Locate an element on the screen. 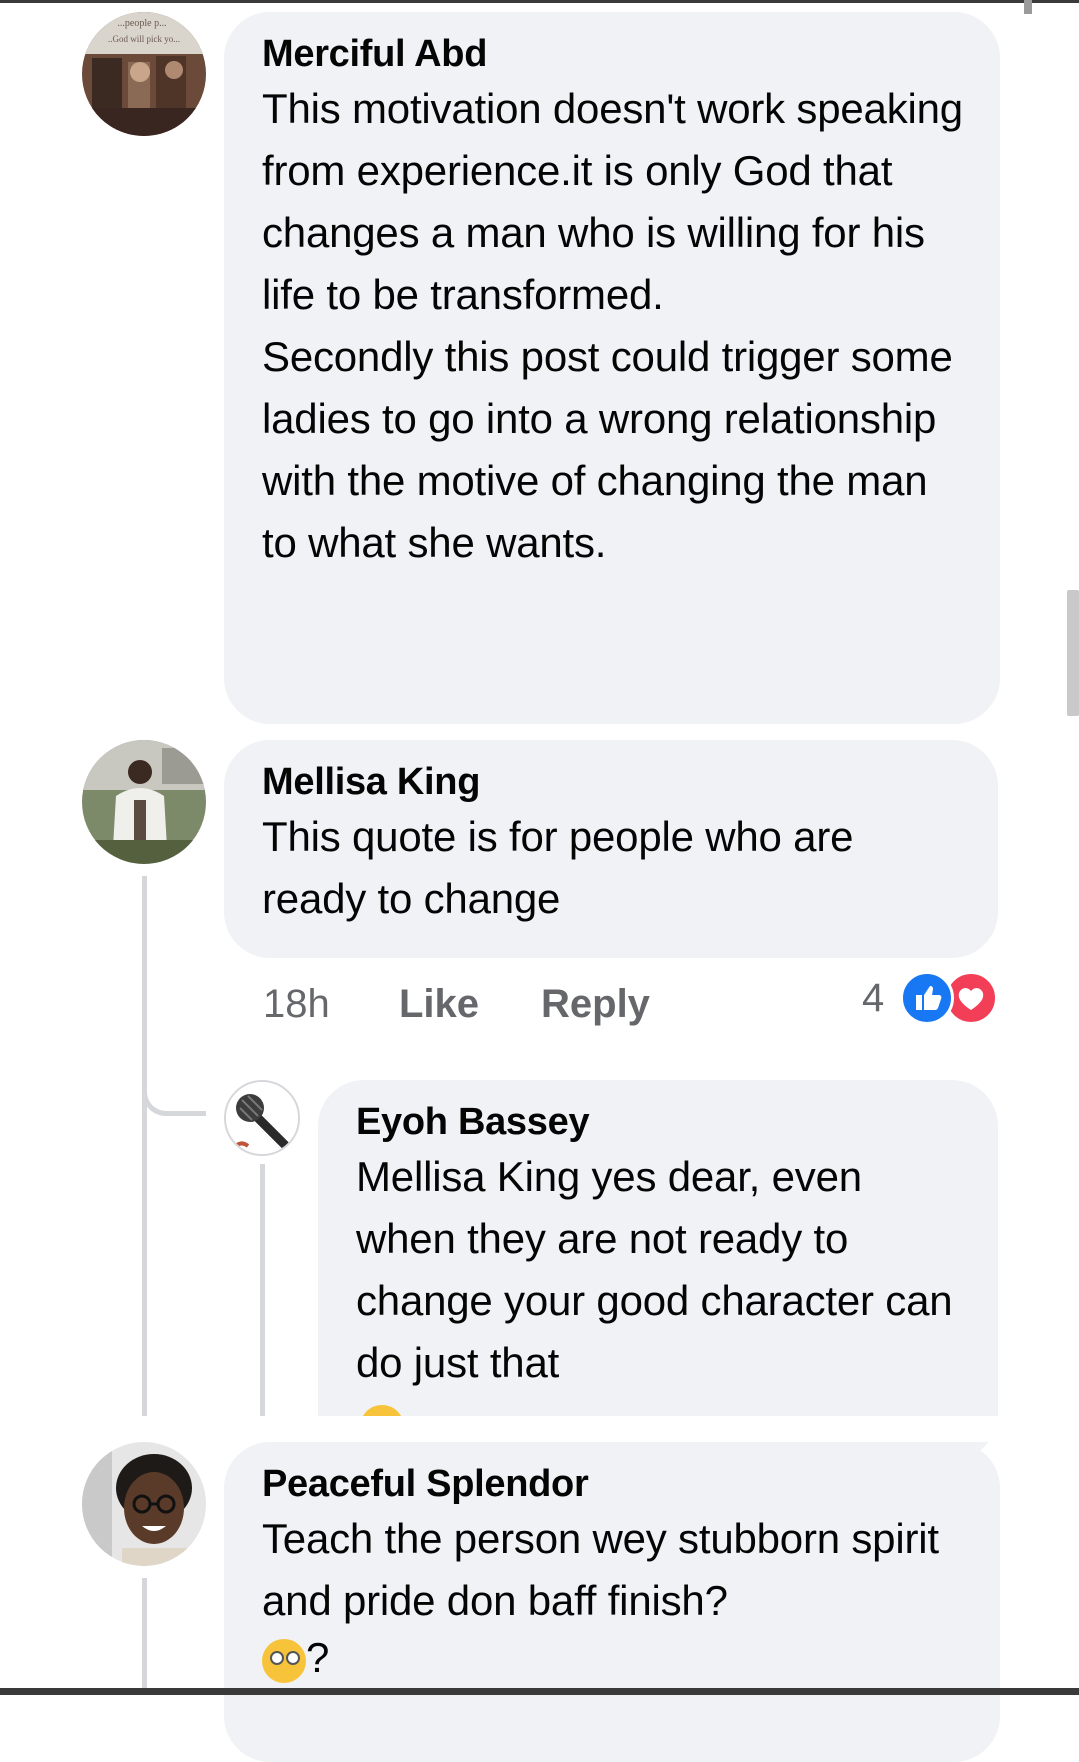 The width and height of the screenshot is (1079, 1762). reply-thread-line is located at coordinates (262, 1290).